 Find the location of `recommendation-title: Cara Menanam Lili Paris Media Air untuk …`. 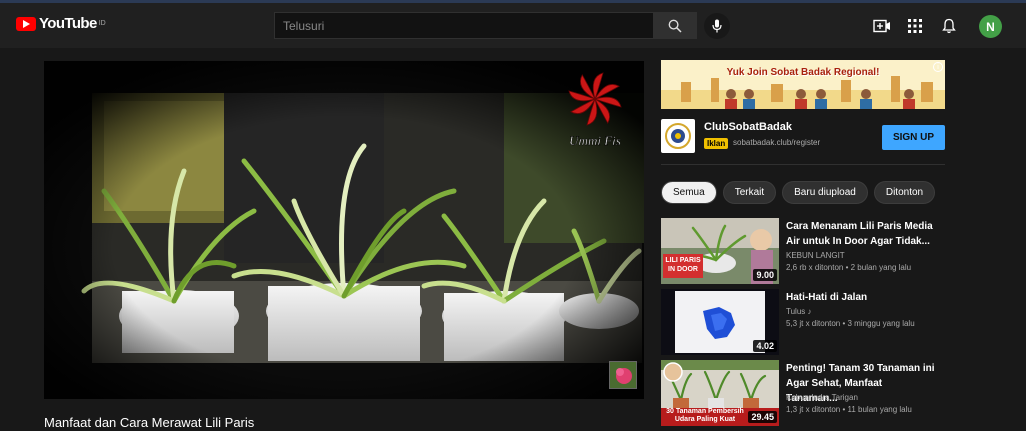

recommendation-title: Cara Menanam Lili Paris Media Air untuk … is located at coordinates (861, 234).